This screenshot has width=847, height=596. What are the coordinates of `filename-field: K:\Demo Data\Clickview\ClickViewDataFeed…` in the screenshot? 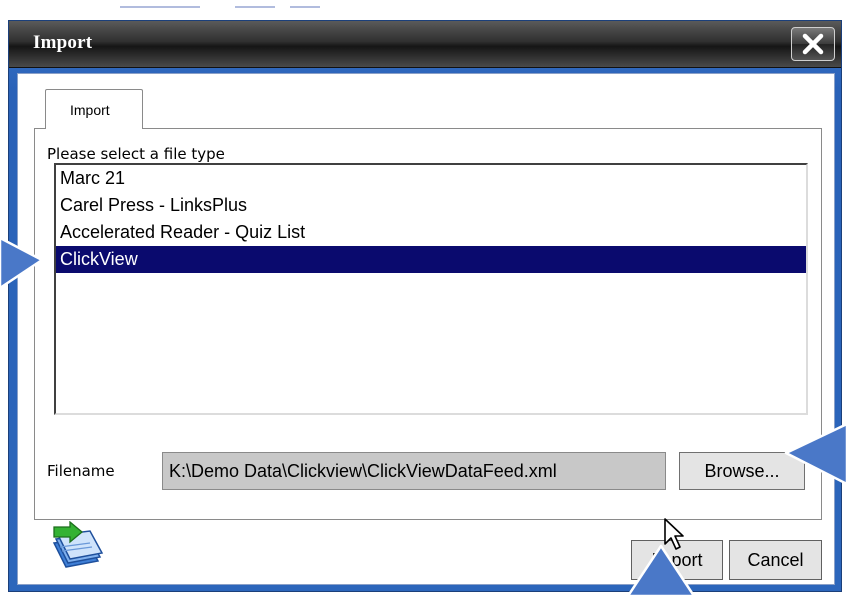 It's located at (414, 471).